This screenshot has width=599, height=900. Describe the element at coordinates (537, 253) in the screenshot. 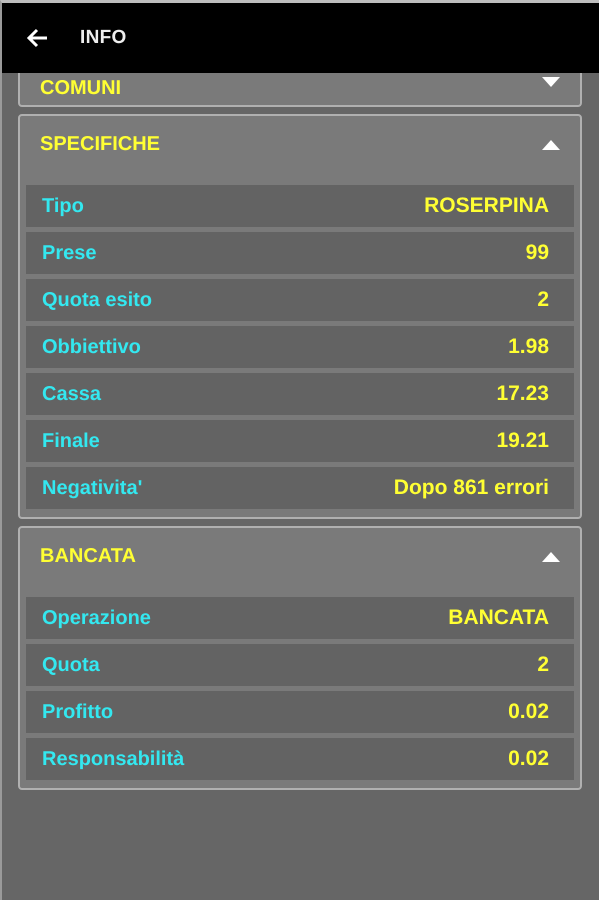

I see `row-value: 99` at that location.